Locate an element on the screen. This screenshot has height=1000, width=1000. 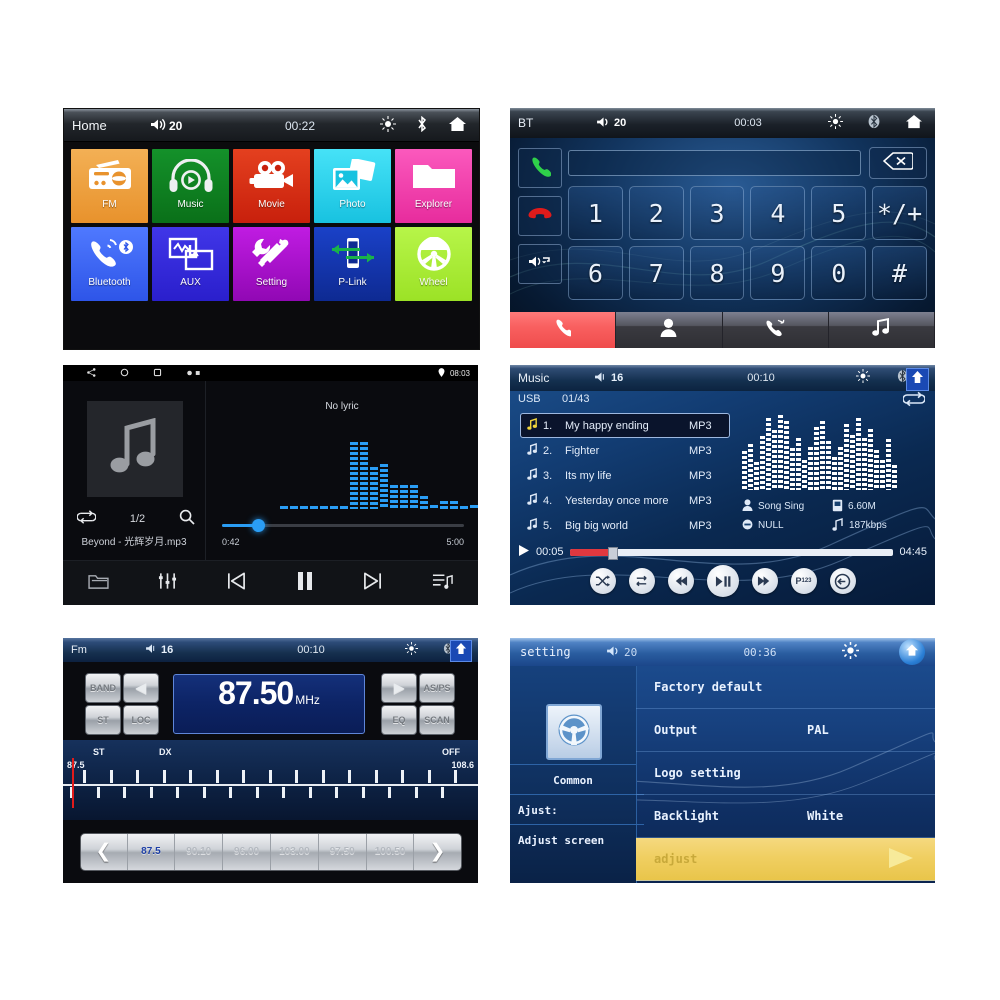
app-tile-fm: FM is located at coordinates (109, 186).